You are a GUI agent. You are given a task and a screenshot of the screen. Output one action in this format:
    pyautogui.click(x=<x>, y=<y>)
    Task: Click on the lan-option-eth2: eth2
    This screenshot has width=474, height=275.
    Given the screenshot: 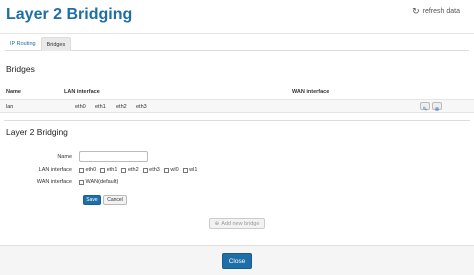 What is the action you would take?
    pyautogui.click(x=130, y=170)
    